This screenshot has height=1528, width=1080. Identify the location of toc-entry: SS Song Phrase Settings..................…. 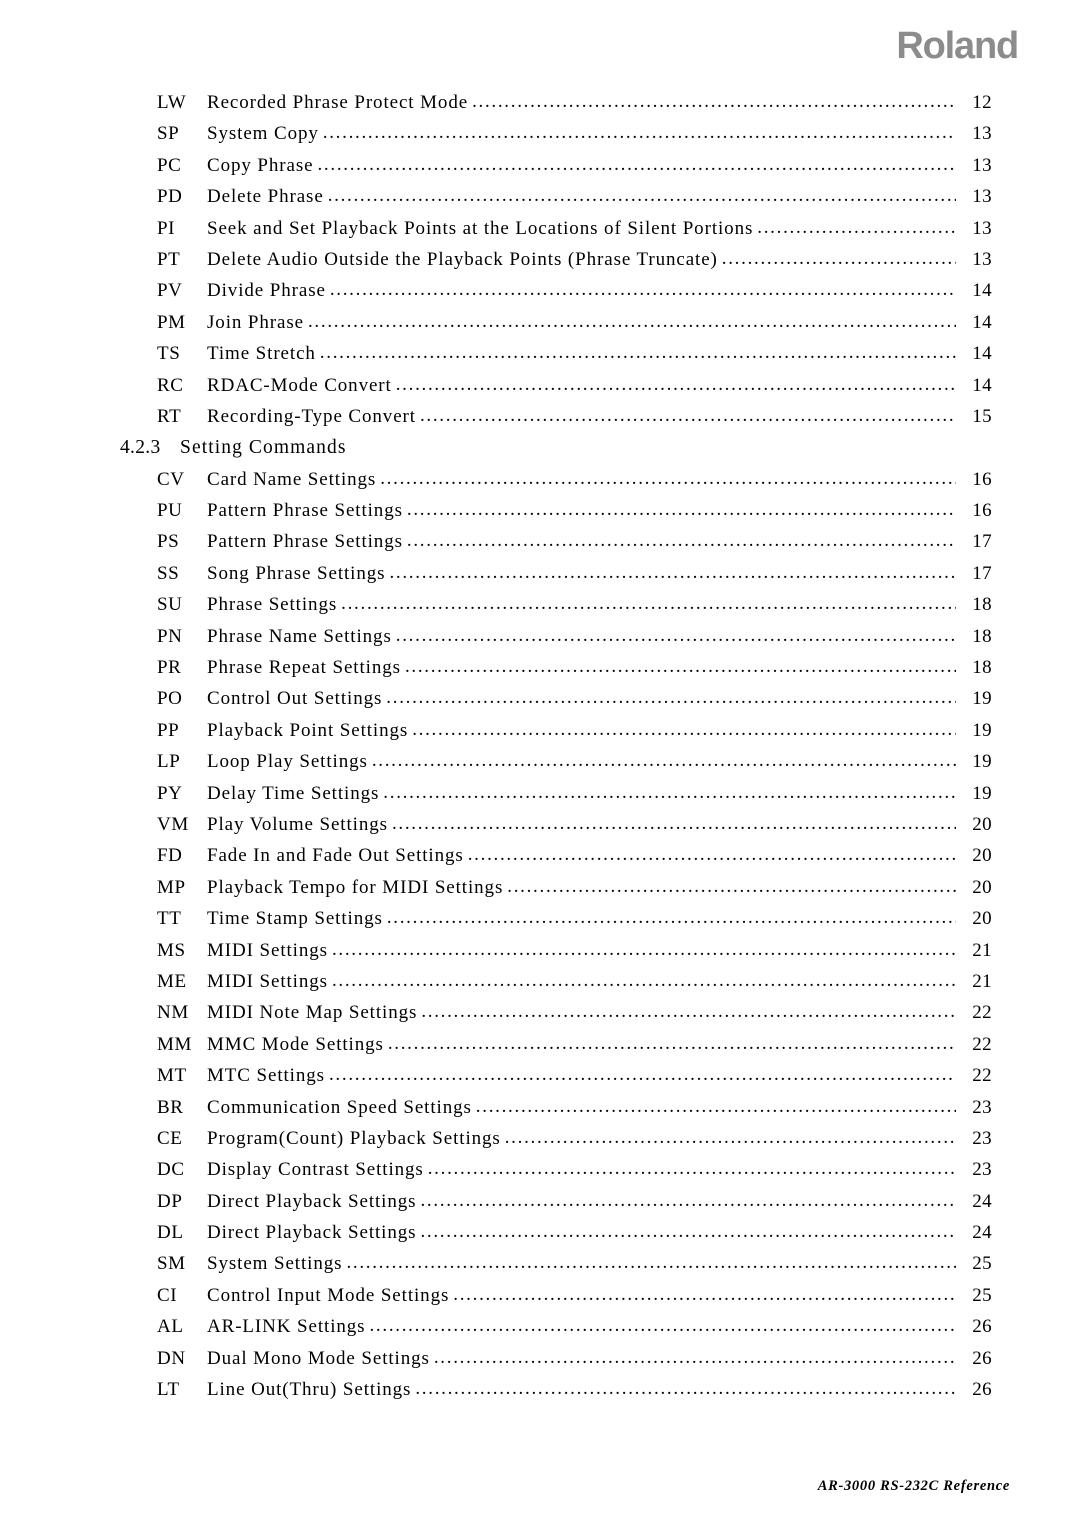
(540, 578).